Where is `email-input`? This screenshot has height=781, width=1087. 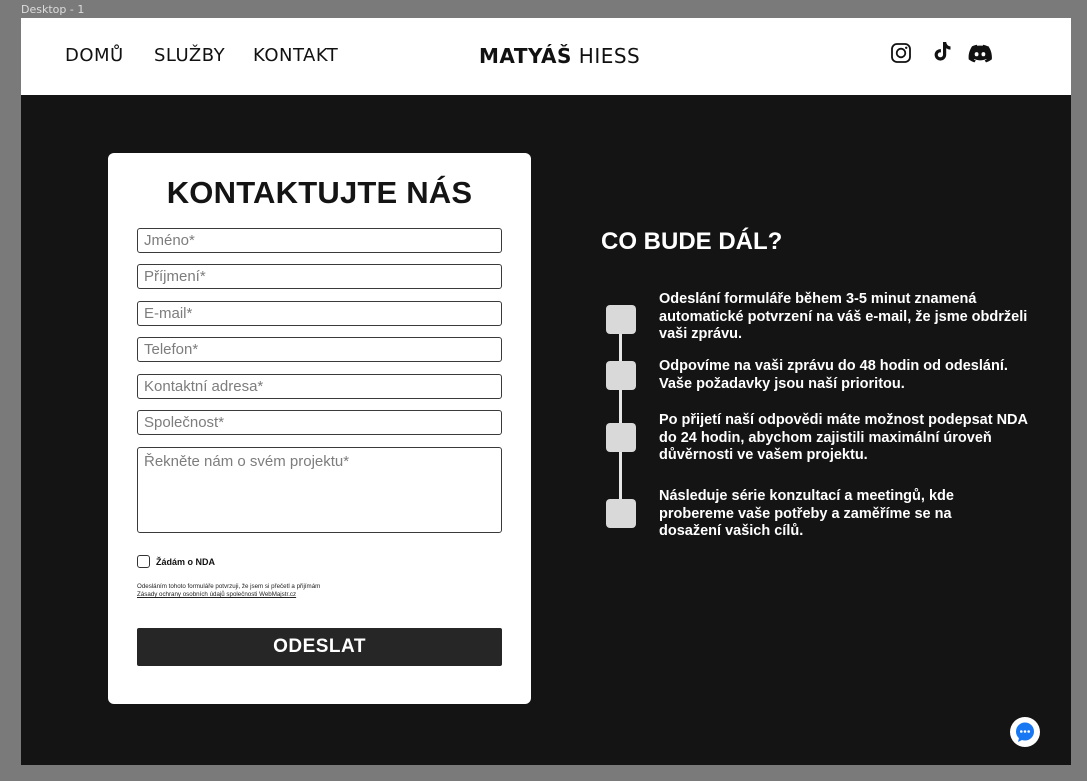 email-input is located at coordinates (319, 313).